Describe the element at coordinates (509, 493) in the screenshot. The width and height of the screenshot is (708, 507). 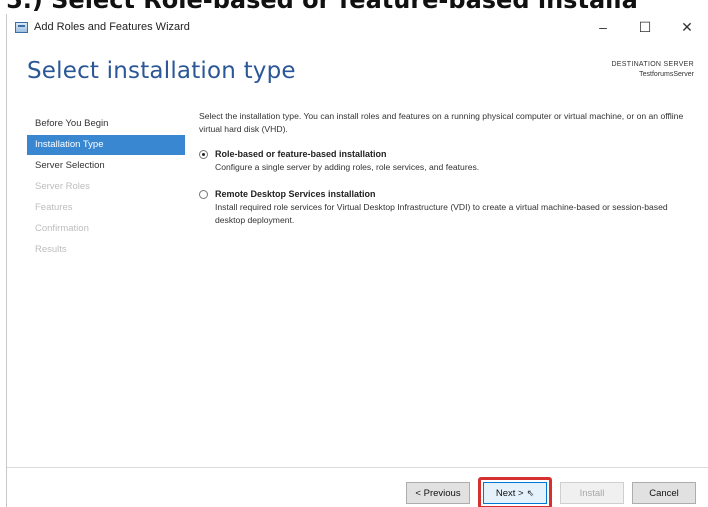
I see `next-button-label: Next >` at that location.